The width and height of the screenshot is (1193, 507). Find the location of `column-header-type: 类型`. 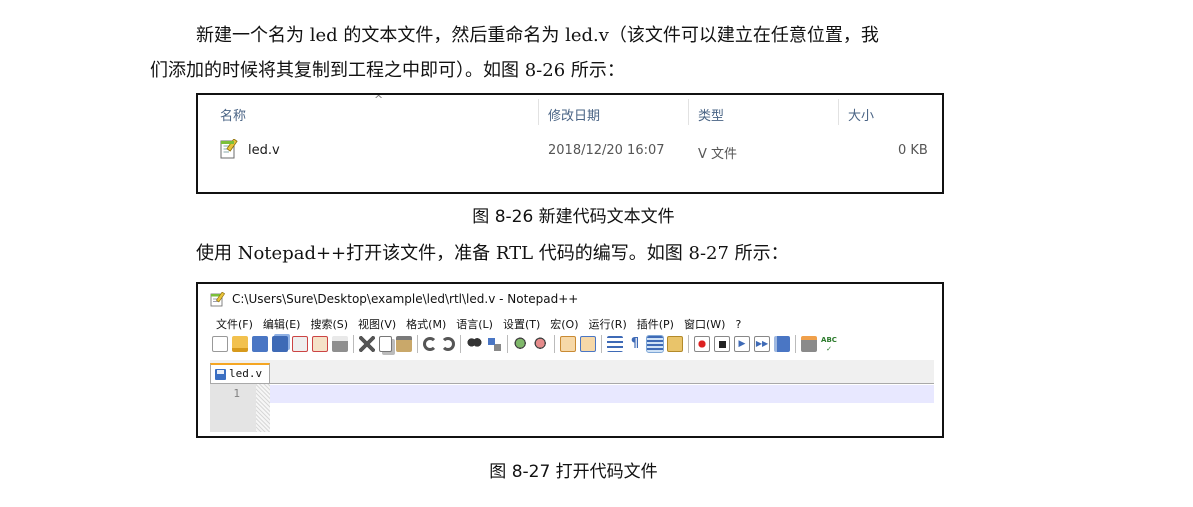

column-header-type: 类型 is located at coordinates (711, 114).